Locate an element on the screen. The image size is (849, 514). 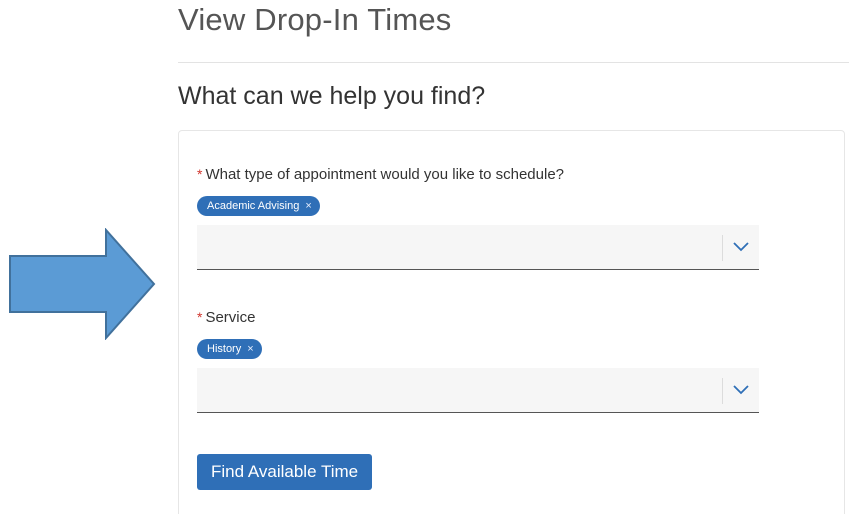
title-divider is located at coordinates (513, 62).